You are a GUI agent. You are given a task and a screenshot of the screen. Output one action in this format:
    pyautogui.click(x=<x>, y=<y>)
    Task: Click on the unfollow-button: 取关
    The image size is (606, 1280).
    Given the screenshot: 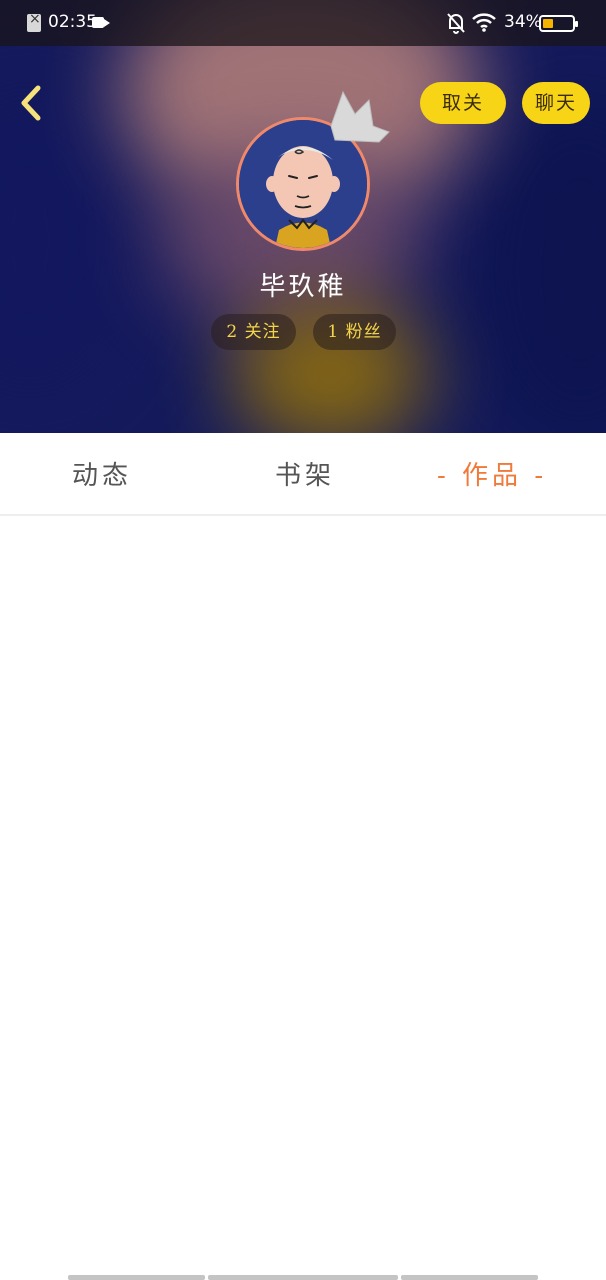 What is the action you would take?
    pyautogui.click(x=463, y=103)
    